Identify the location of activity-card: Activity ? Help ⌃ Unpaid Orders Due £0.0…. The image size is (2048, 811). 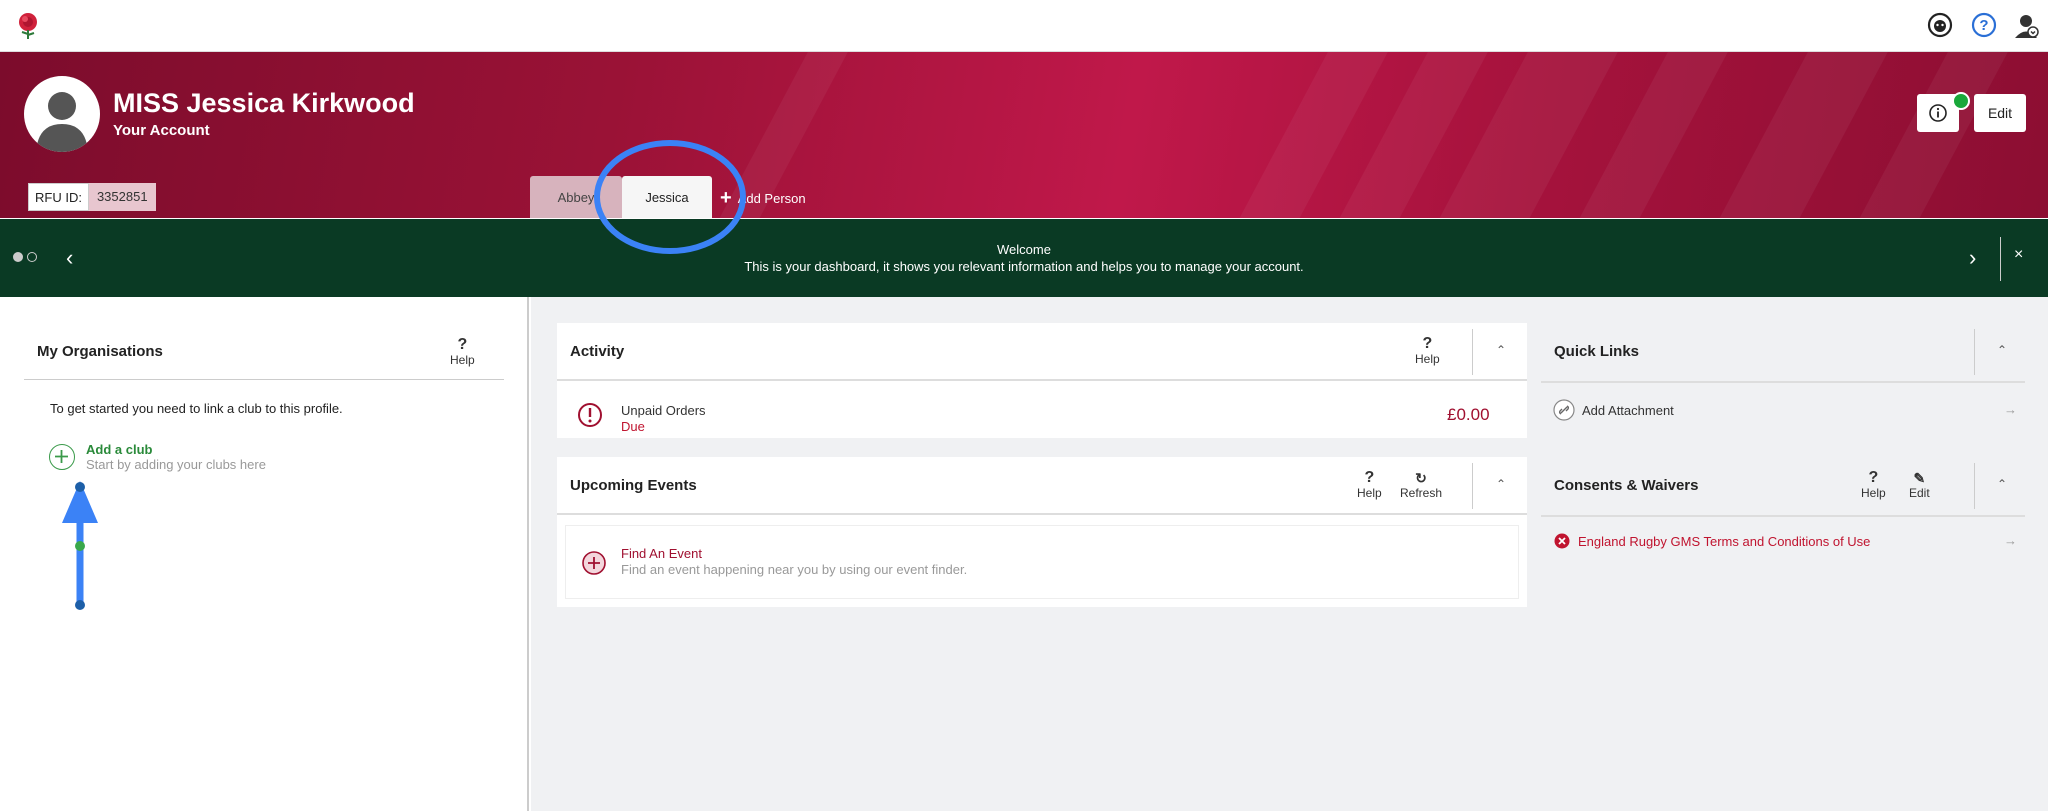
(1042, 380).